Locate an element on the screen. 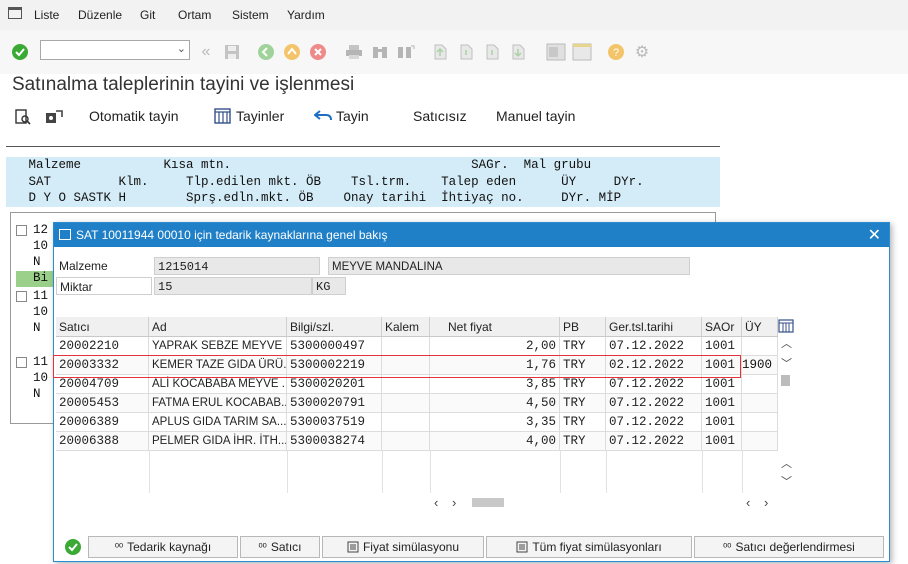 This screenshot has width=908, height=564. all-price-simulations-label: Tüm fiyat simülasyonları is located at coordinates (597, 547).